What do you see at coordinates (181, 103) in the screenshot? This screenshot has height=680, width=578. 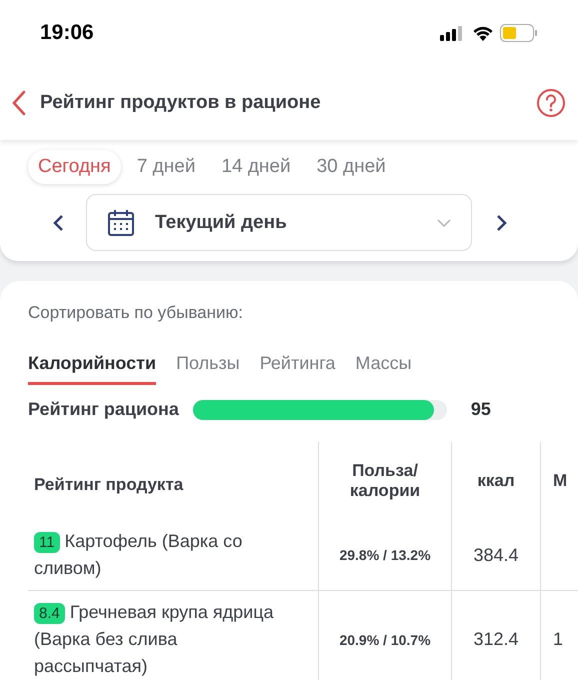 I see `screen-title: Рейтинг продуктов в рационе` at bounding box center [181, 103].